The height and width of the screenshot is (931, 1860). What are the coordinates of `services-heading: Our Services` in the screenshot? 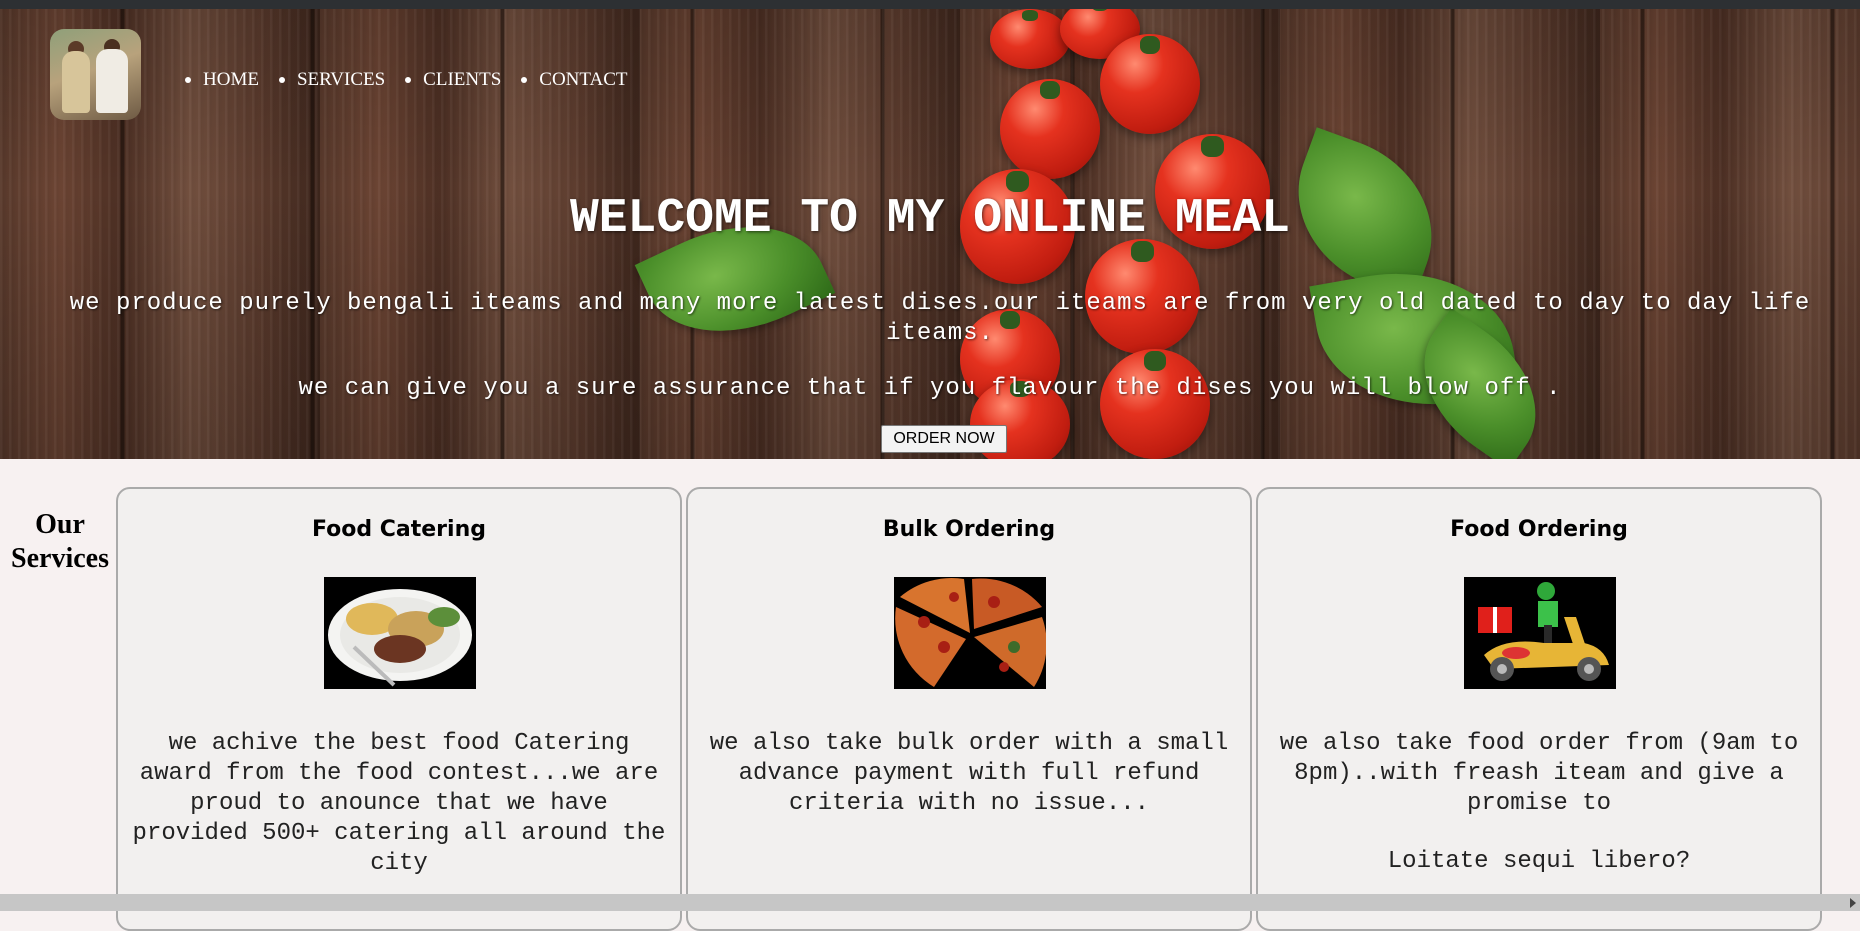 It's located at (60, 541).